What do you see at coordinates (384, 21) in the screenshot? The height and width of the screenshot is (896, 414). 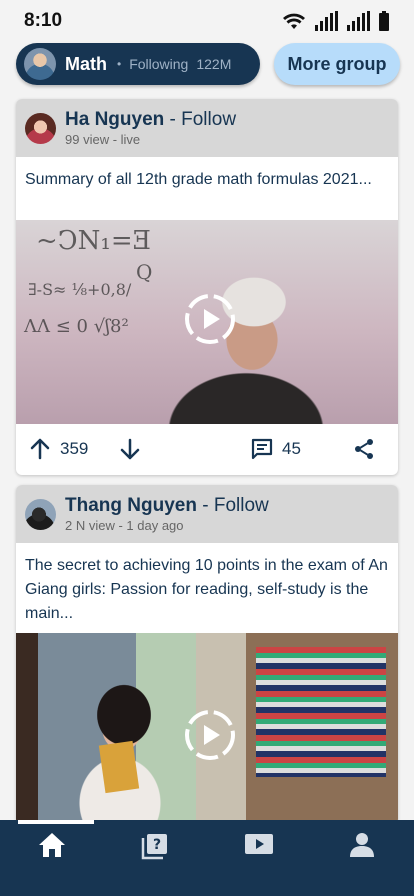 I see `battery-icon` at bounding box center [384, 21].